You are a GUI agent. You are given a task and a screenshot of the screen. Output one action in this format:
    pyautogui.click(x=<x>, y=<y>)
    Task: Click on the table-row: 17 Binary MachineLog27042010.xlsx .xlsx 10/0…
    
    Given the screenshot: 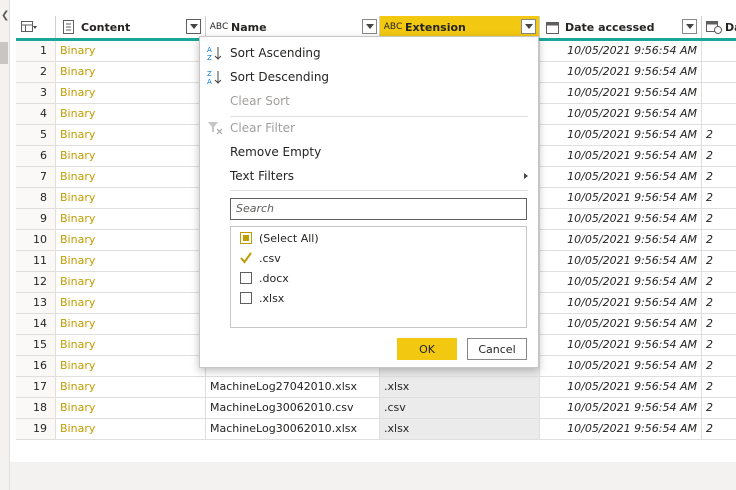 What is the action you would take?
    pyautogui.click(x=376, y=387)
    